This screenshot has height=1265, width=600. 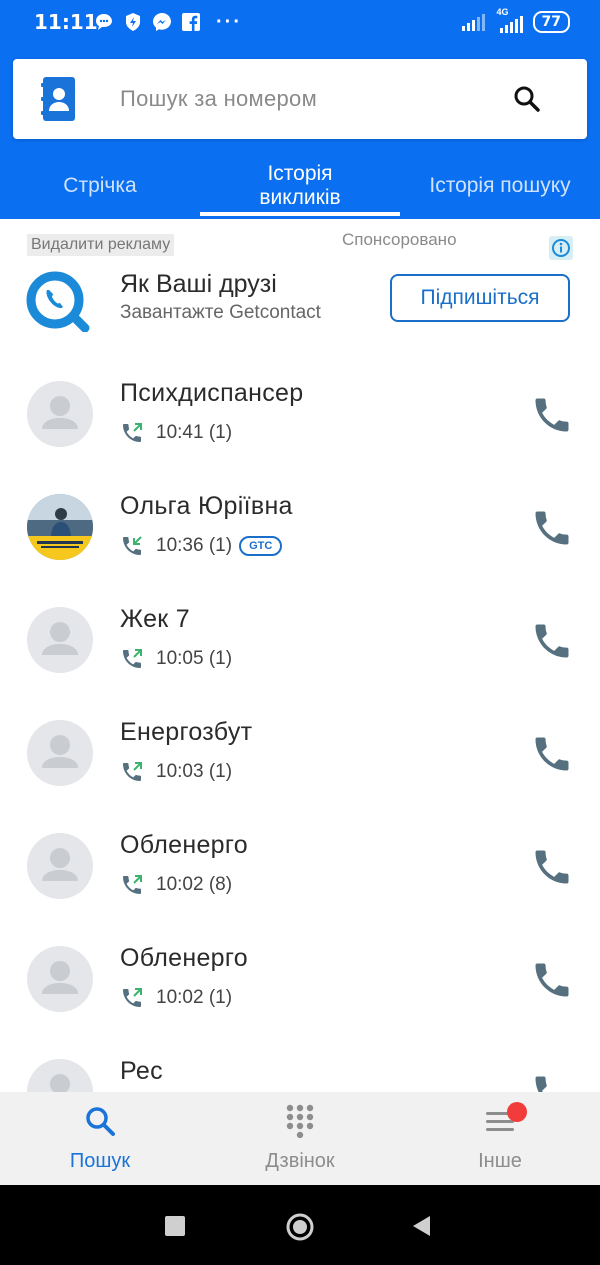 What do you see at coordinates (58, 301) in the screenshot?
I see `getcontact-logo` at bounding box center [58, 301].